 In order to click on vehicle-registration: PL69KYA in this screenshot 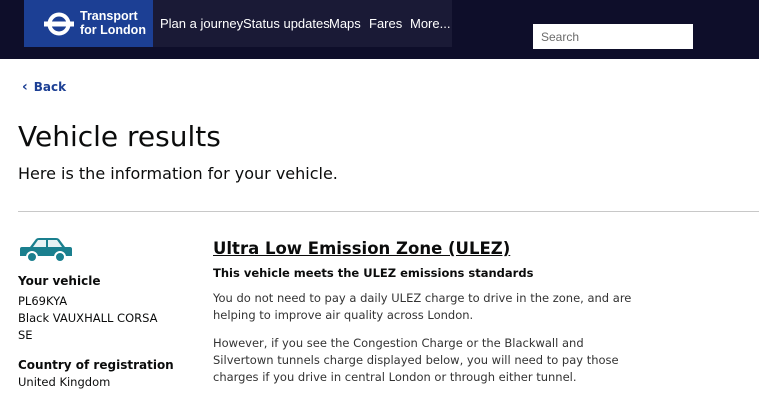, I will do `click(43, 301)`.